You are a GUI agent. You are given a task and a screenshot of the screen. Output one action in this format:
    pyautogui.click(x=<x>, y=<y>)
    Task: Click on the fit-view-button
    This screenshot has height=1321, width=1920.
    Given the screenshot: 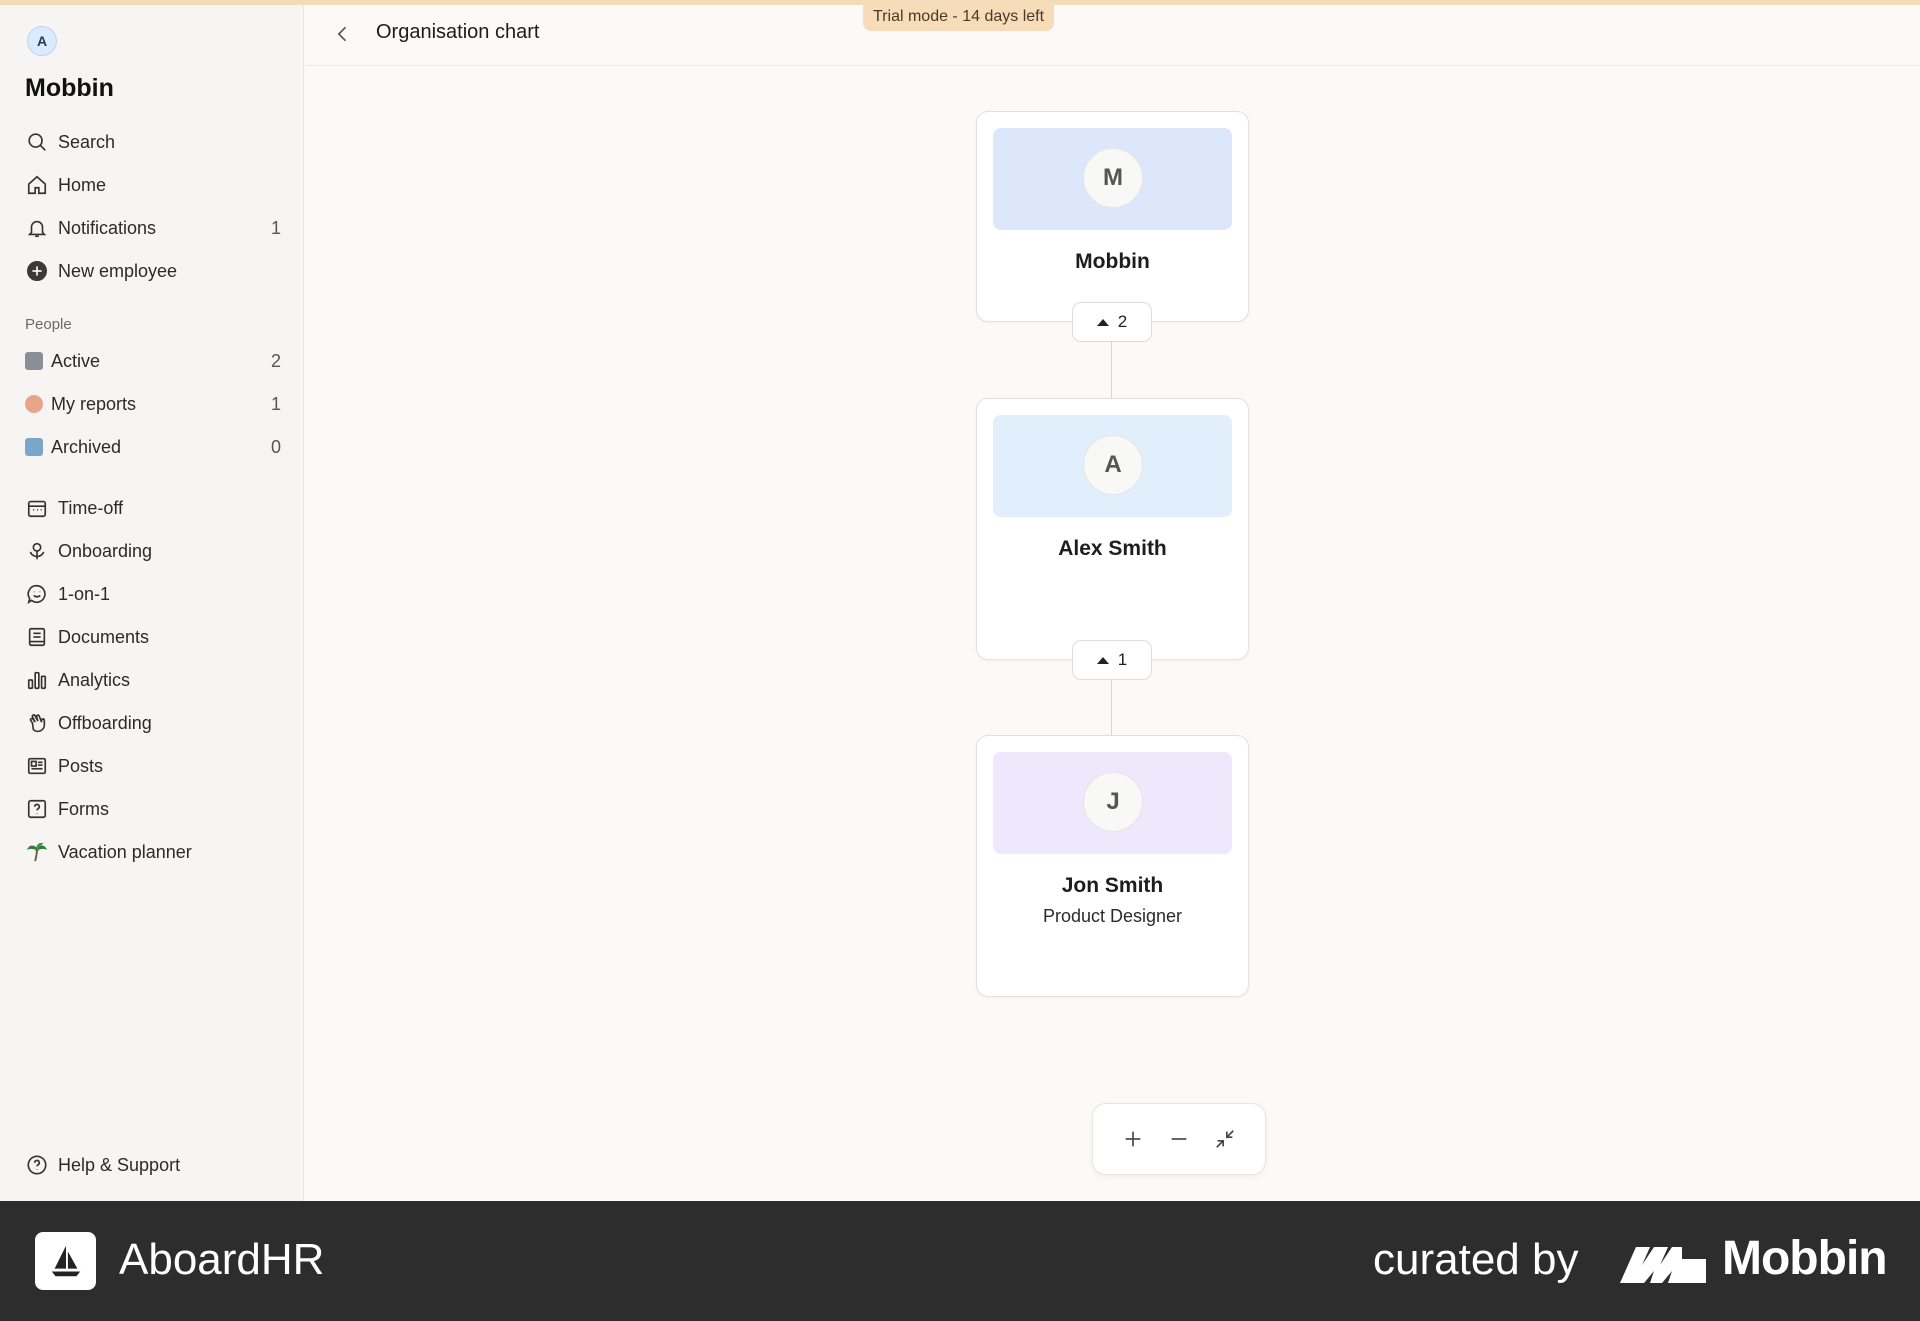 What is the action you would take?
    pyautogui.click(x=1225, y=1139)
    